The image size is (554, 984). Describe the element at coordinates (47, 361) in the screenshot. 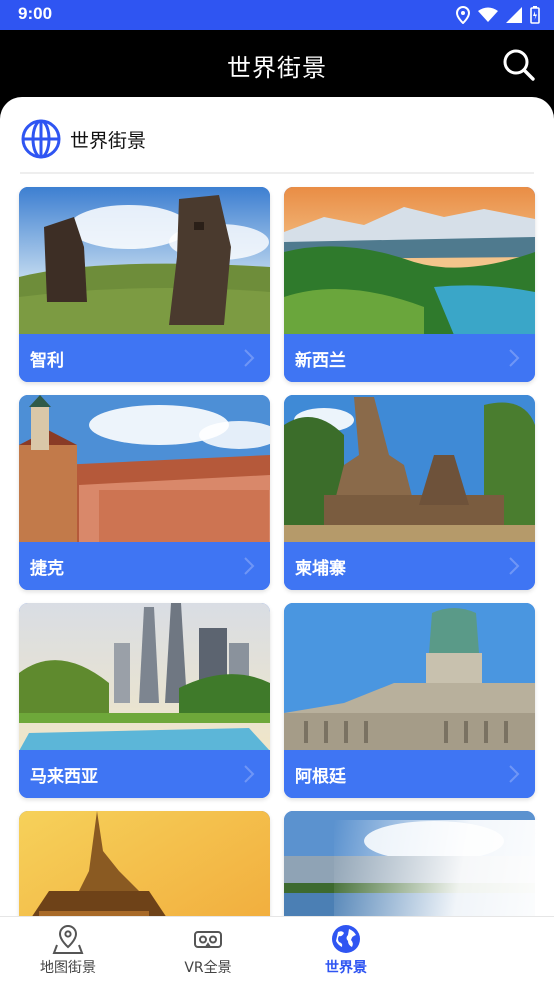

I see `card-label: 智利` at that location.